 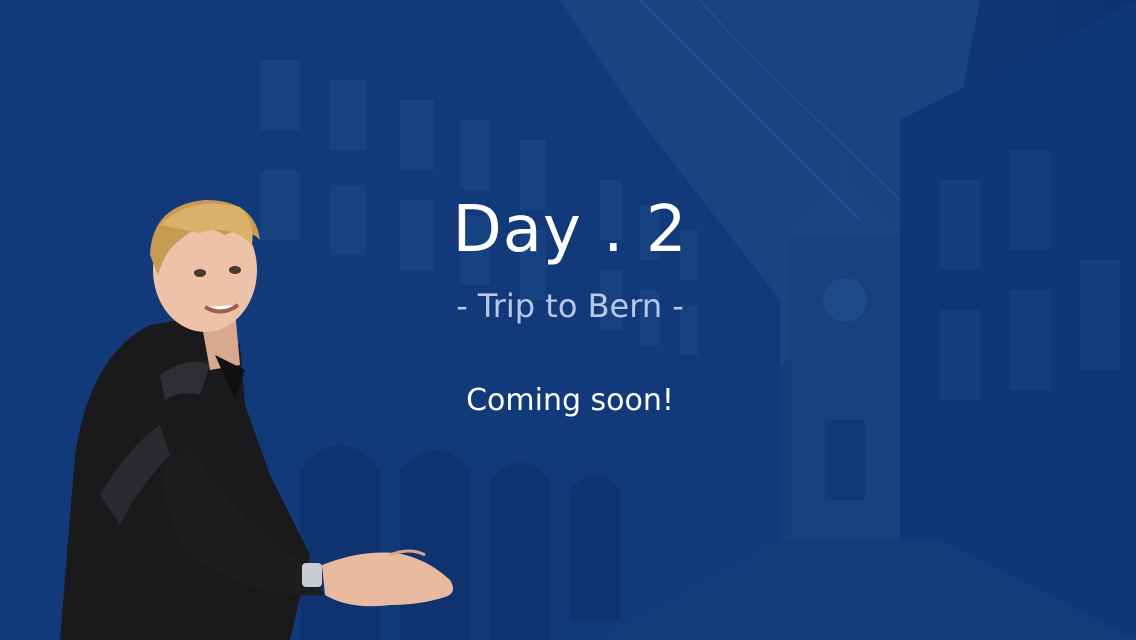 I want to click on title-block: Day . 2 - Trip to Bern - Coming soon!, so click(x=570, y=303).